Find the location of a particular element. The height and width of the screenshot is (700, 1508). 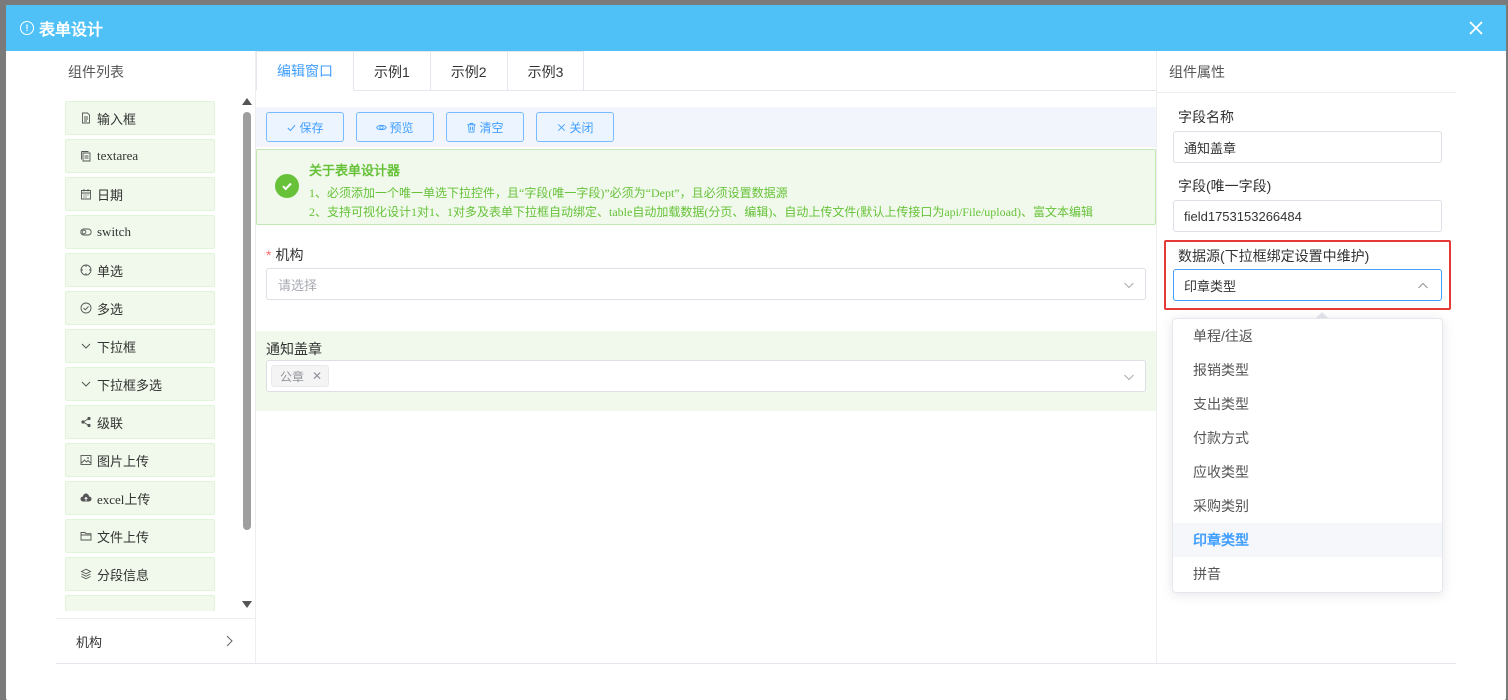

preview-button: 预览 is located at coordinates (395, 127).